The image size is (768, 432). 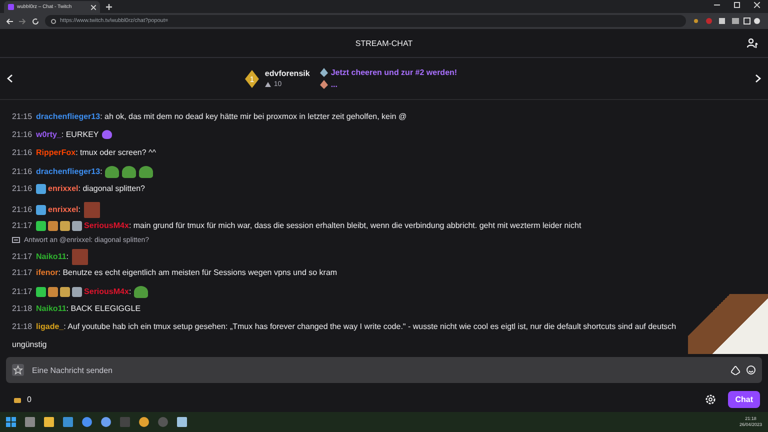 I want to click on message-text: : Auf youtube hab ich ein tmux setup gesehen: „Tmux has forever changed the way I write code." - wusste nicht wie cool es eigtl ist, nur die default shortcuts sind auf deutsch, so click(x=370, y=326).